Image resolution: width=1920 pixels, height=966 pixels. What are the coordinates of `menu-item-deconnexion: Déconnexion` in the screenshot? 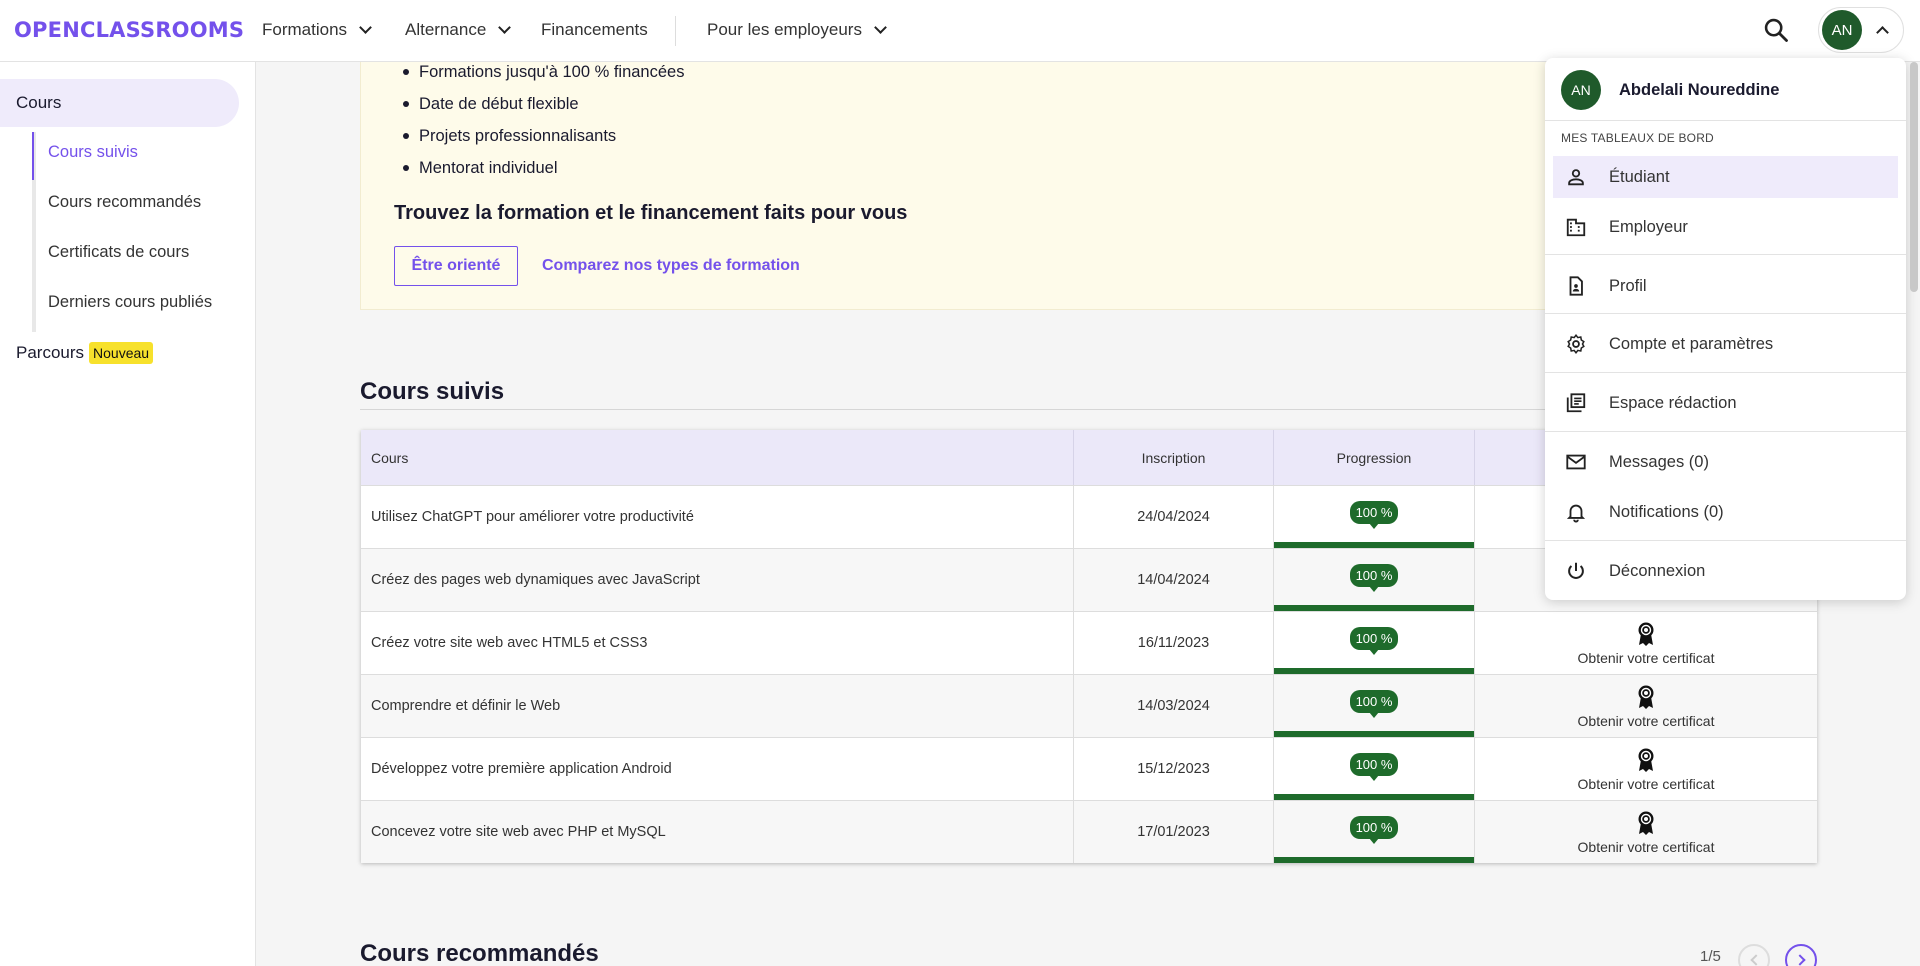 It's located at (1725, 571).